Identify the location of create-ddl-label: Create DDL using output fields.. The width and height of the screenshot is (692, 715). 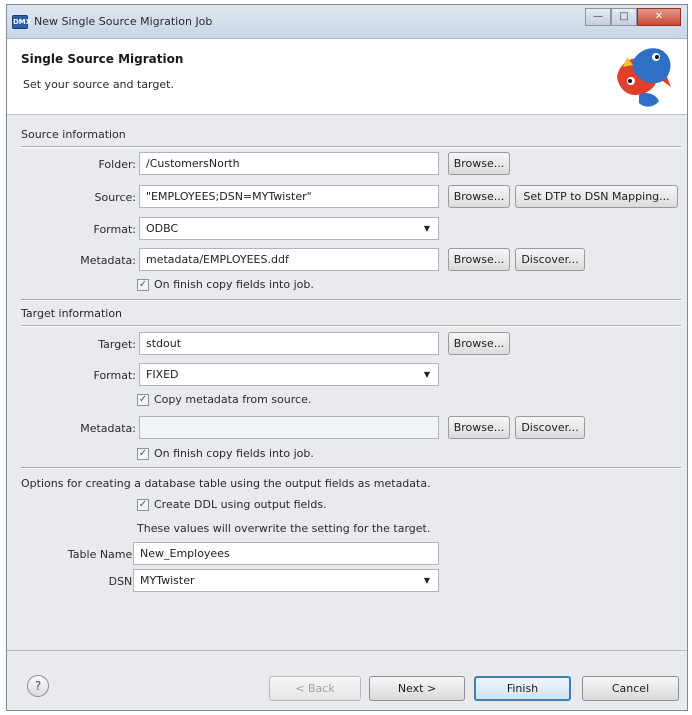
(240, 504).